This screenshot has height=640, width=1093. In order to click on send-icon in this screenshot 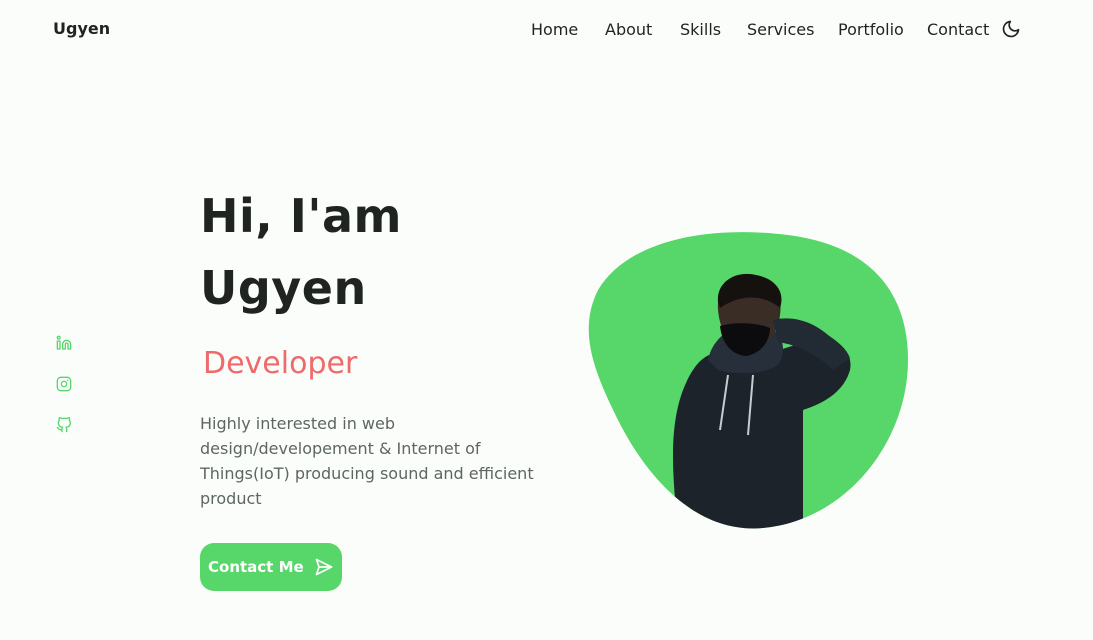, I will do `click(324, 567)`.